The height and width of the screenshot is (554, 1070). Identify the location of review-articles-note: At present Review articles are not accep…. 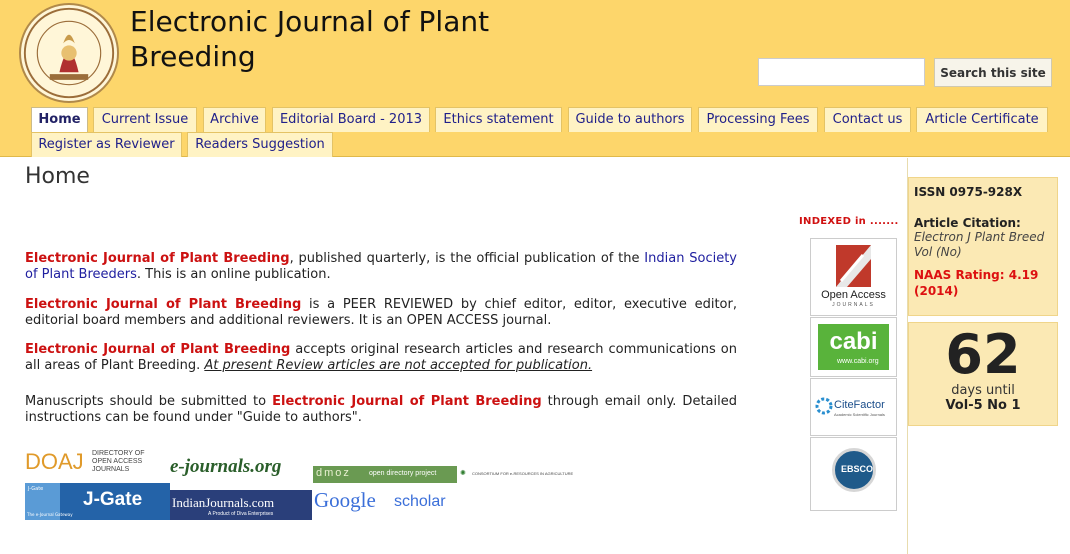
(398, 365).